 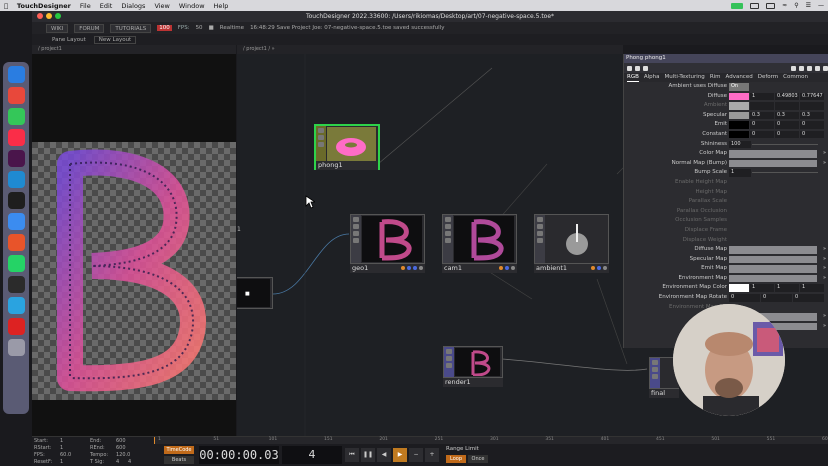 What do you see at coordinates (123, 455) in the screenshot?
I see `tempo-value: 120.0` at bounding box center [123, 455].